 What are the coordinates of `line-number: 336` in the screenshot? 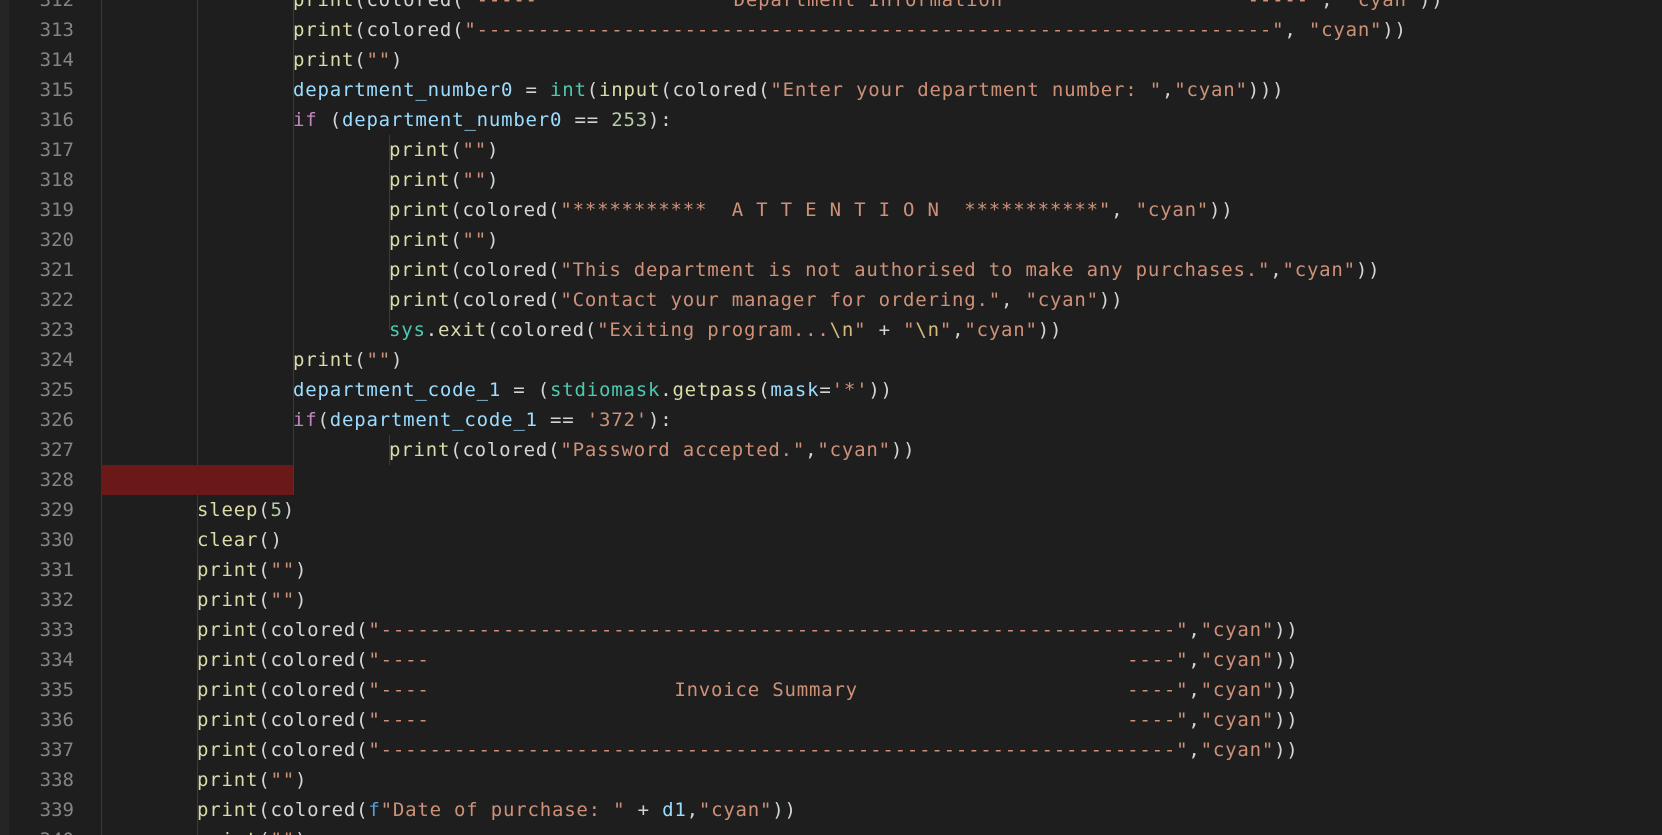 It's located at (56, 720).